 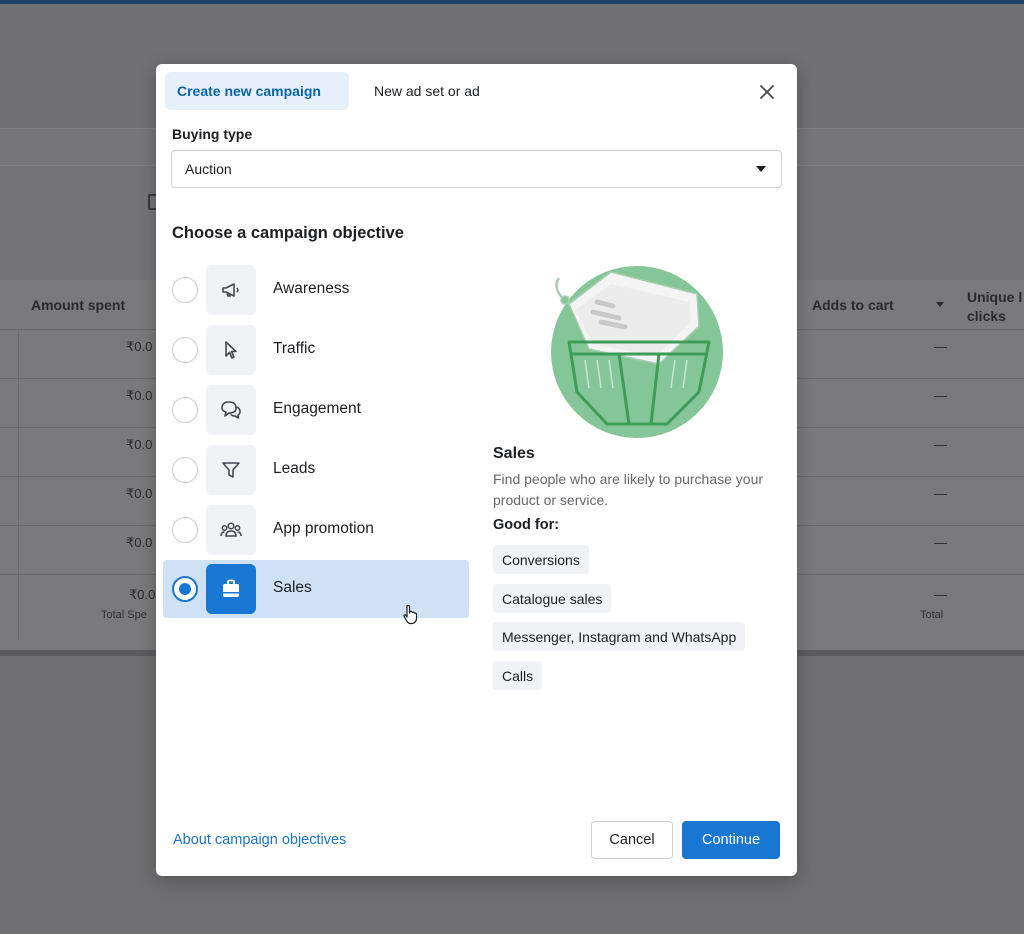 I want to click on total-amount: ₹0.0, so click(x=142, y=594).